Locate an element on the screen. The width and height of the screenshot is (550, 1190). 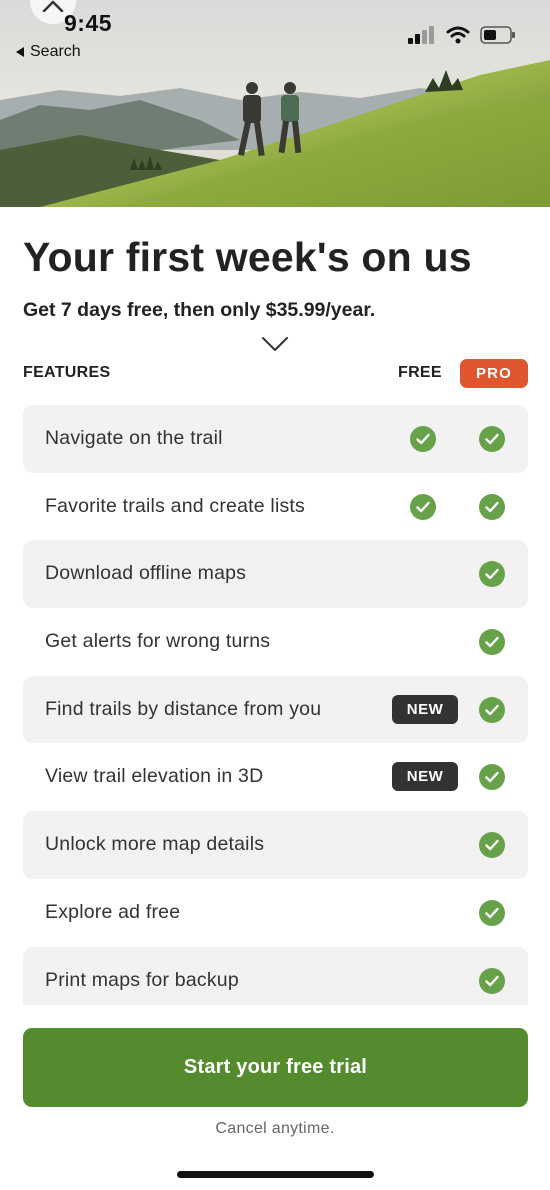
feature-label: Find trails by distance from you is located at coordinates (183, 708).